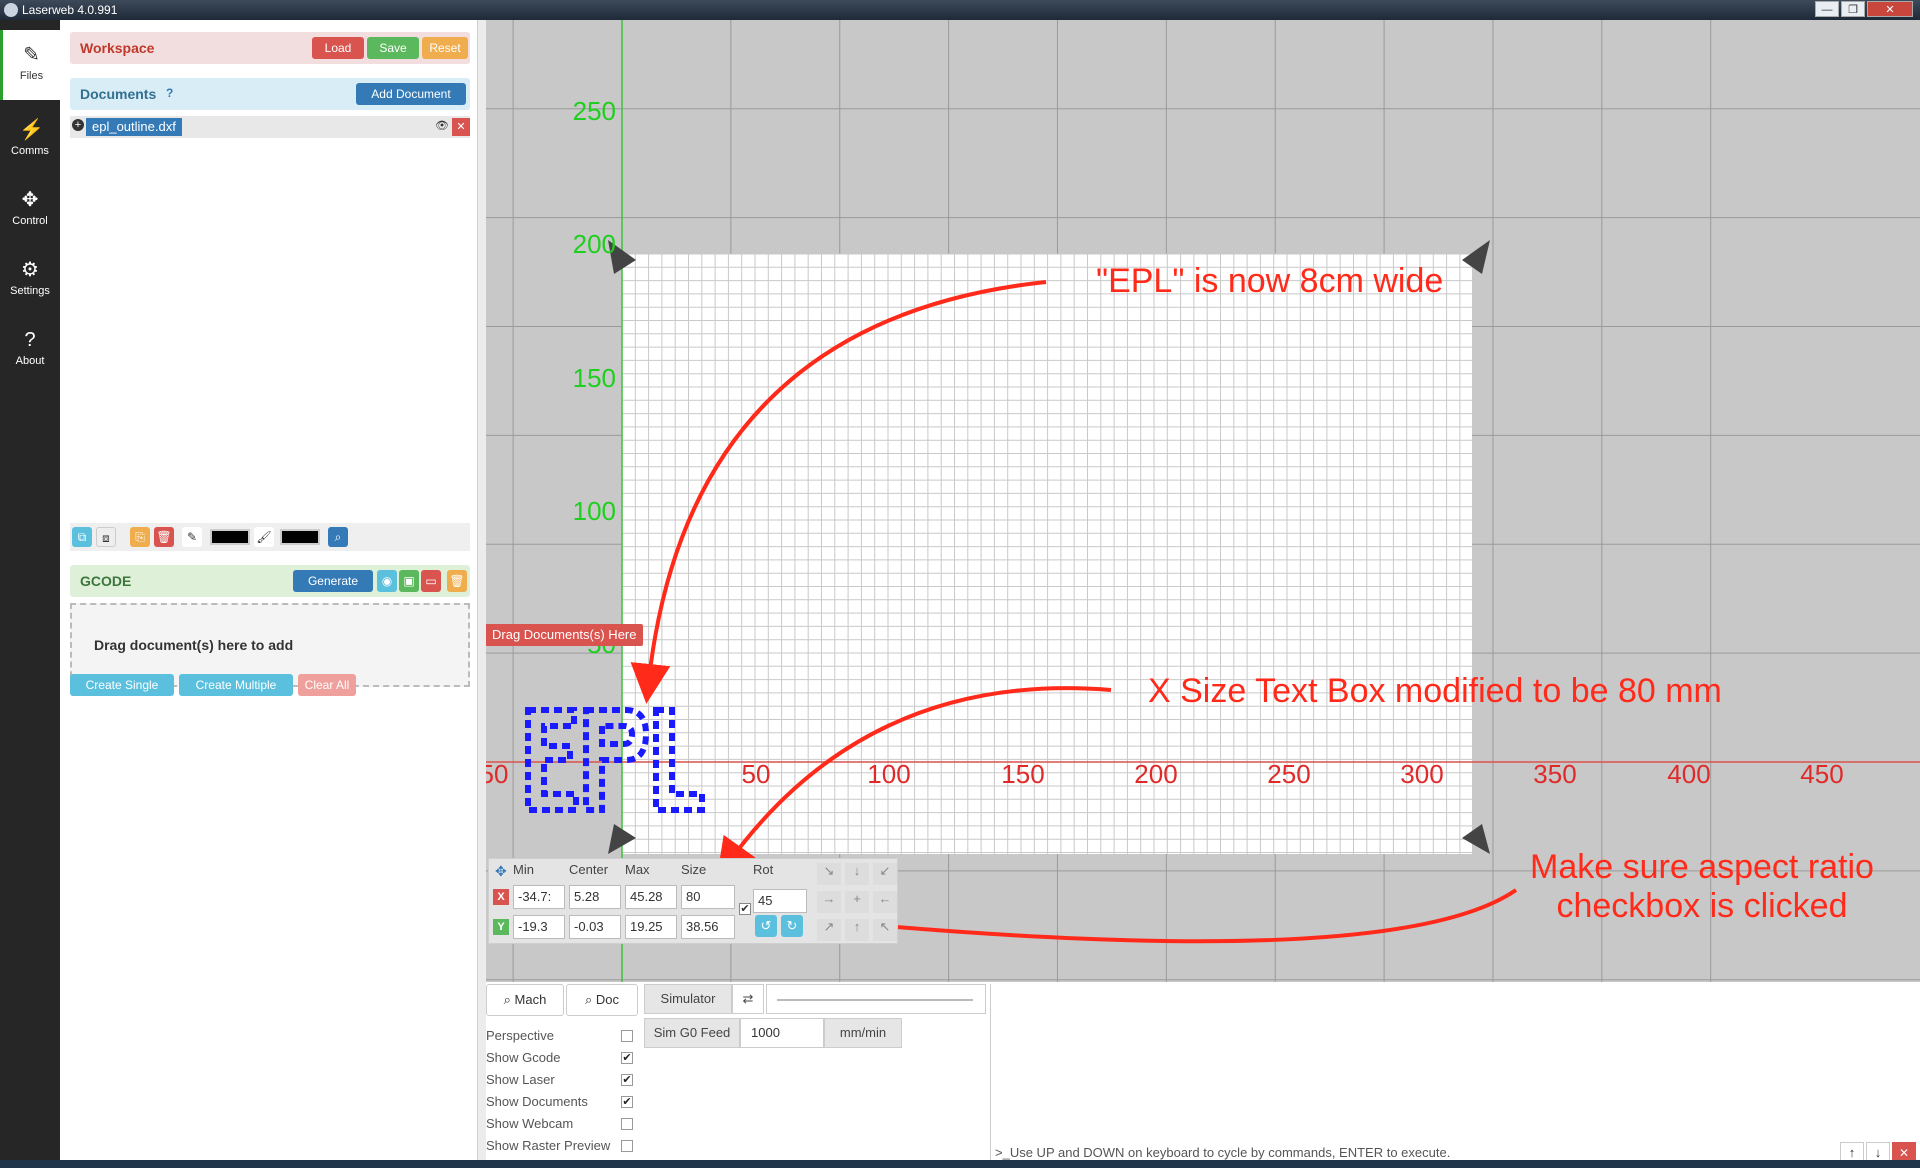 The height and width of the screenshot is (1168, 1920). What do you see at coordinates (829, 902) in the screenshot?
I see `anchor-l-button: →` at bounding box center [829, 902].